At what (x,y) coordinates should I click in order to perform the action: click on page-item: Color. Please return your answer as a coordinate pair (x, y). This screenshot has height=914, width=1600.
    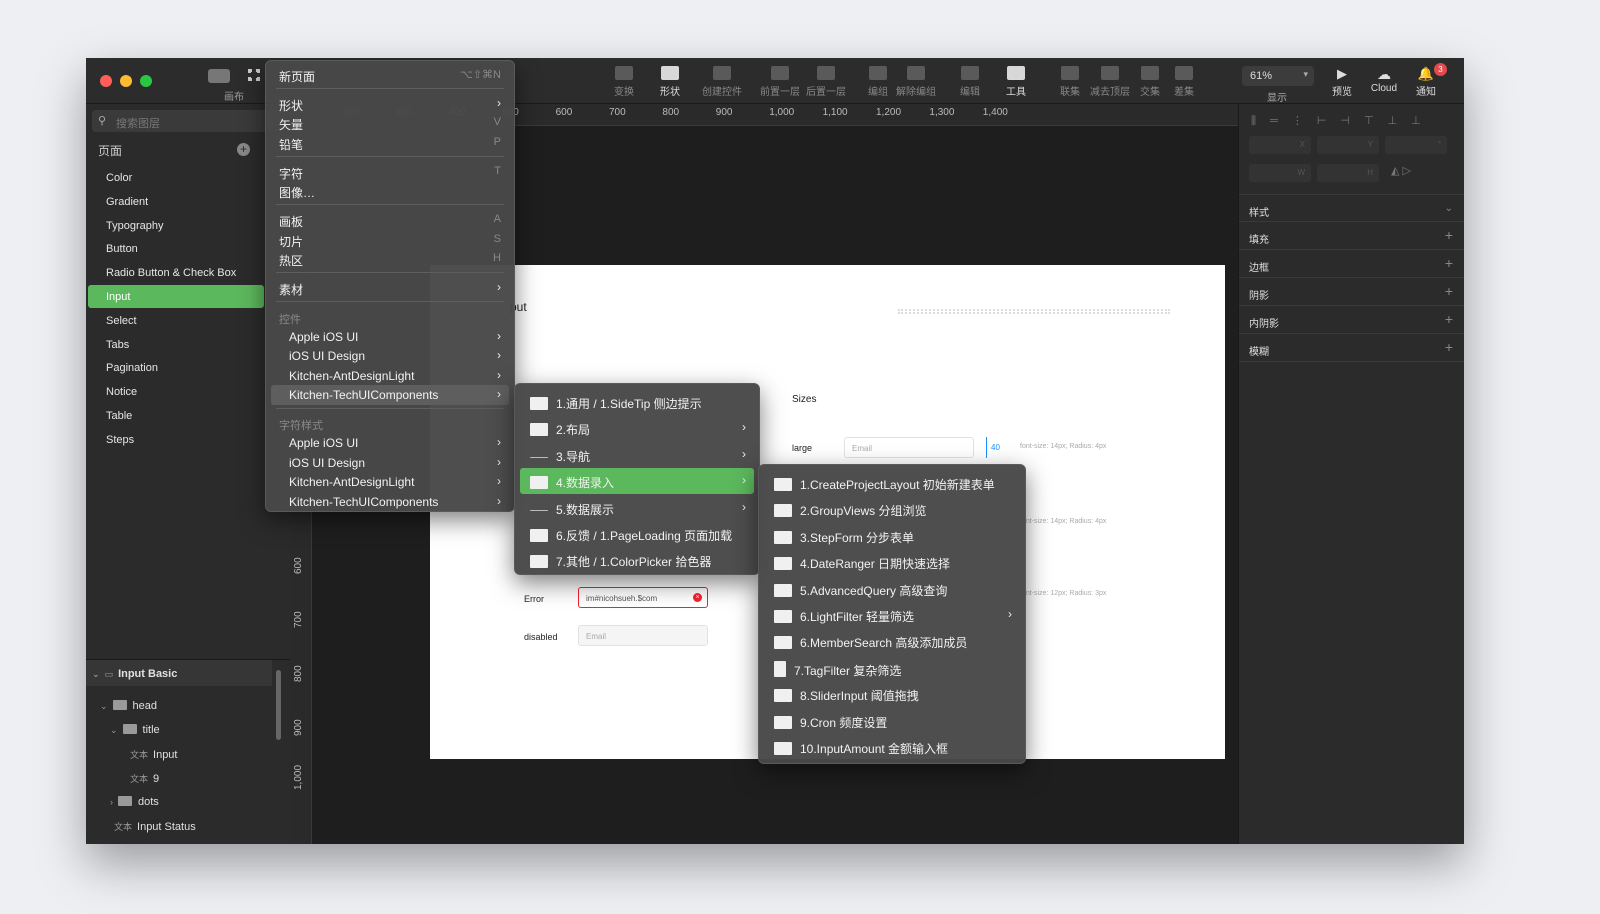
    Looking at the image, I should click on (176, 177).